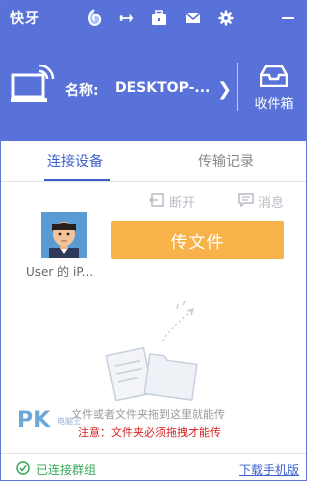  I want to click on download-mobile-link: 下载手机版, so click(269, 469).